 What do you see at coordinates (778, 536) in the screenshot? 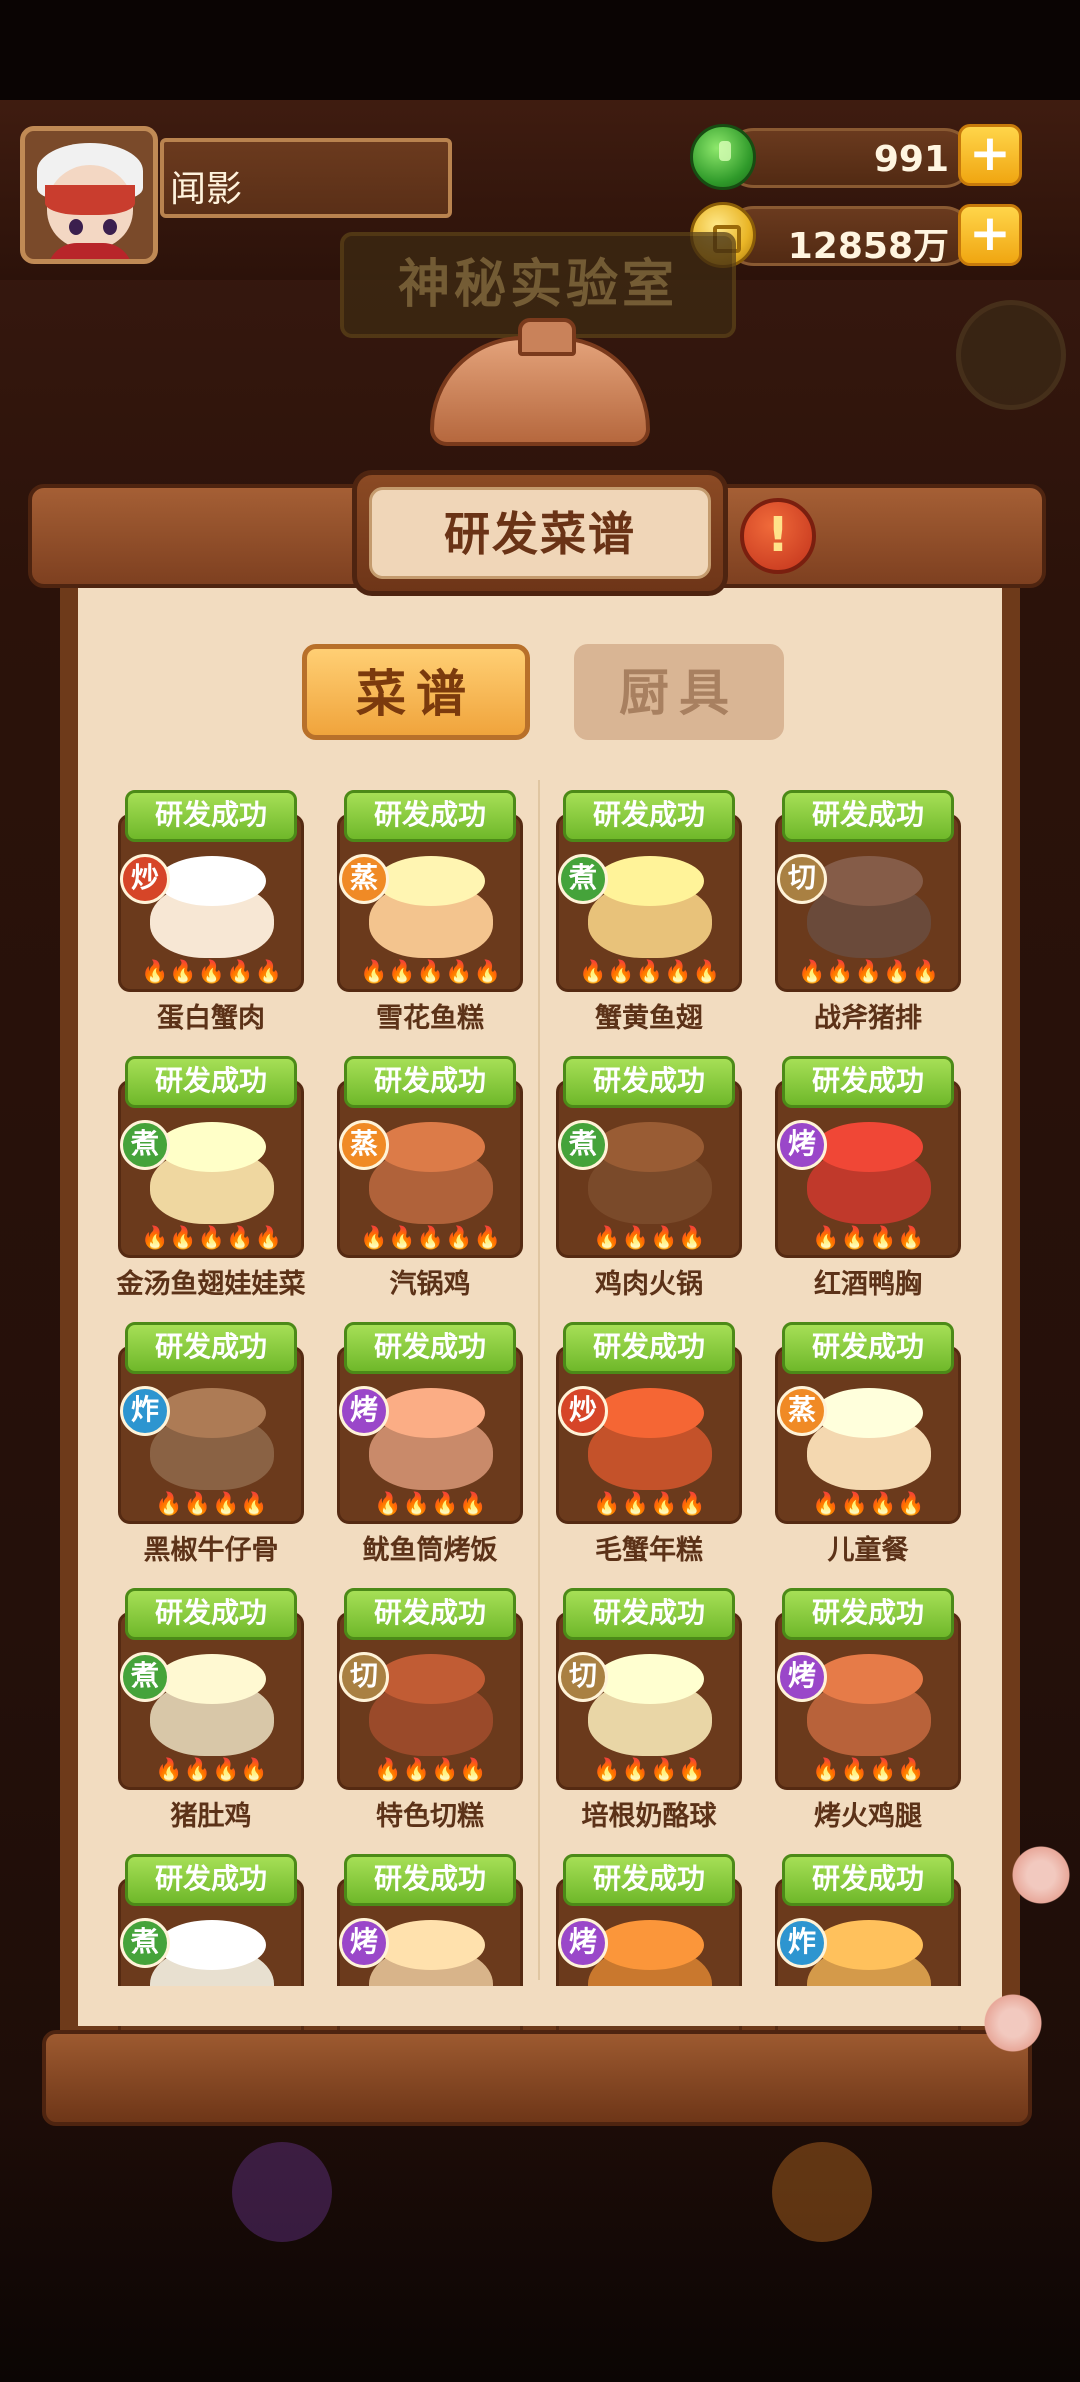
I see `alert-icon: !` at bounding box center [778, 536].